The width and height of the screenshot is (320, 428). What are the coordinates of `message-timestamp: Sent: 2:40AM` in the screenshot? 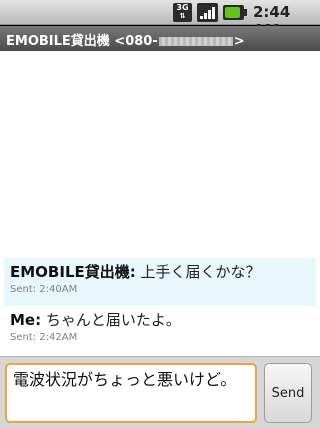 It's located at (44, 289).